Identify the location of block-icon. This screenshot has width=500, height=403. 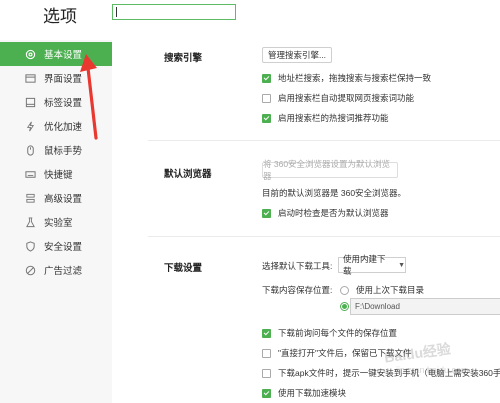
(30, 270).